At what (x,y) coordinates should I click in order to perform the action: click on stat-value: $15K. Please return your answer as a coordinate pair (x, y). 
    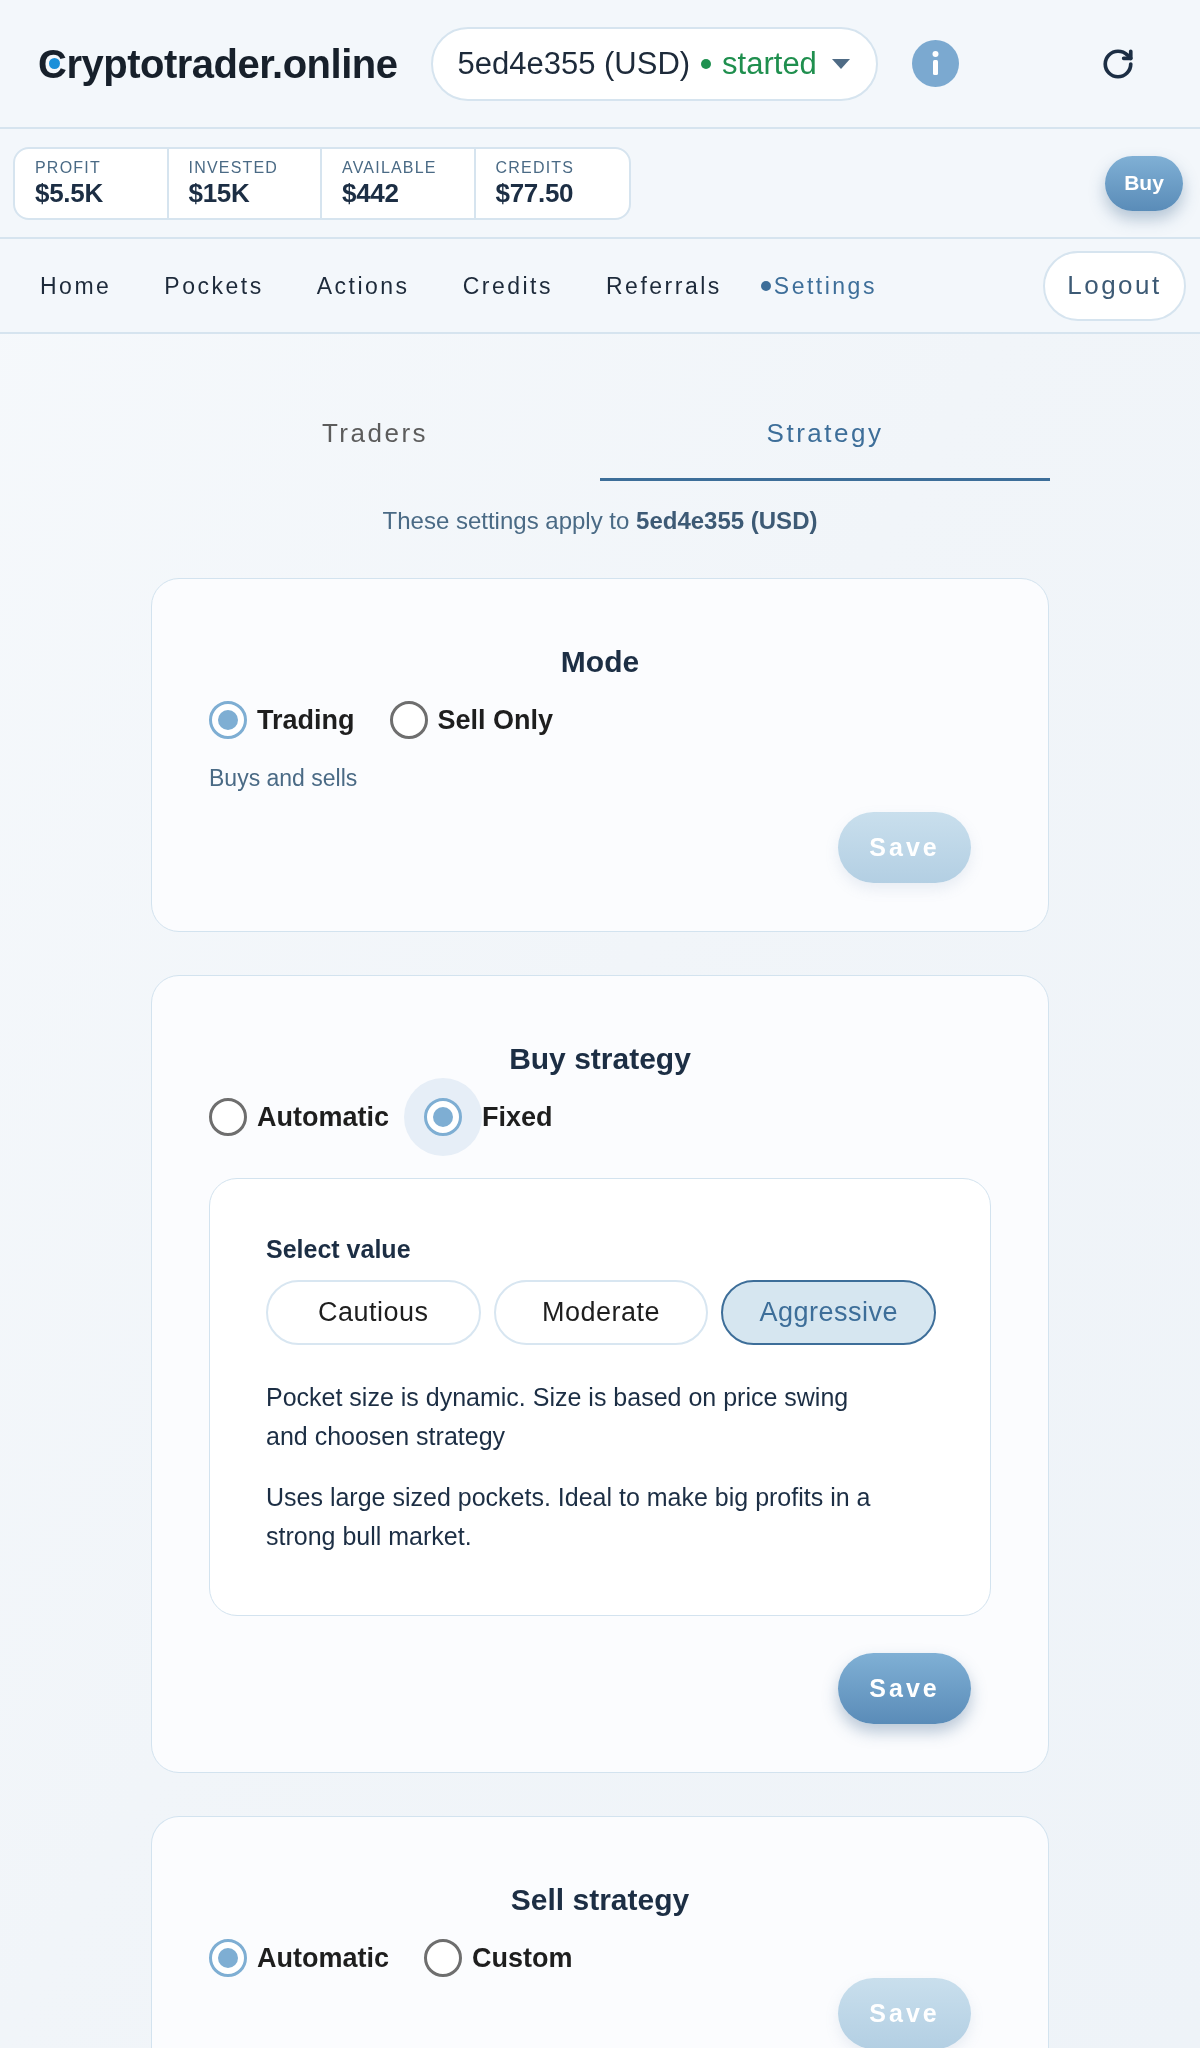
    Looking at the image, I should click on (219, 193).